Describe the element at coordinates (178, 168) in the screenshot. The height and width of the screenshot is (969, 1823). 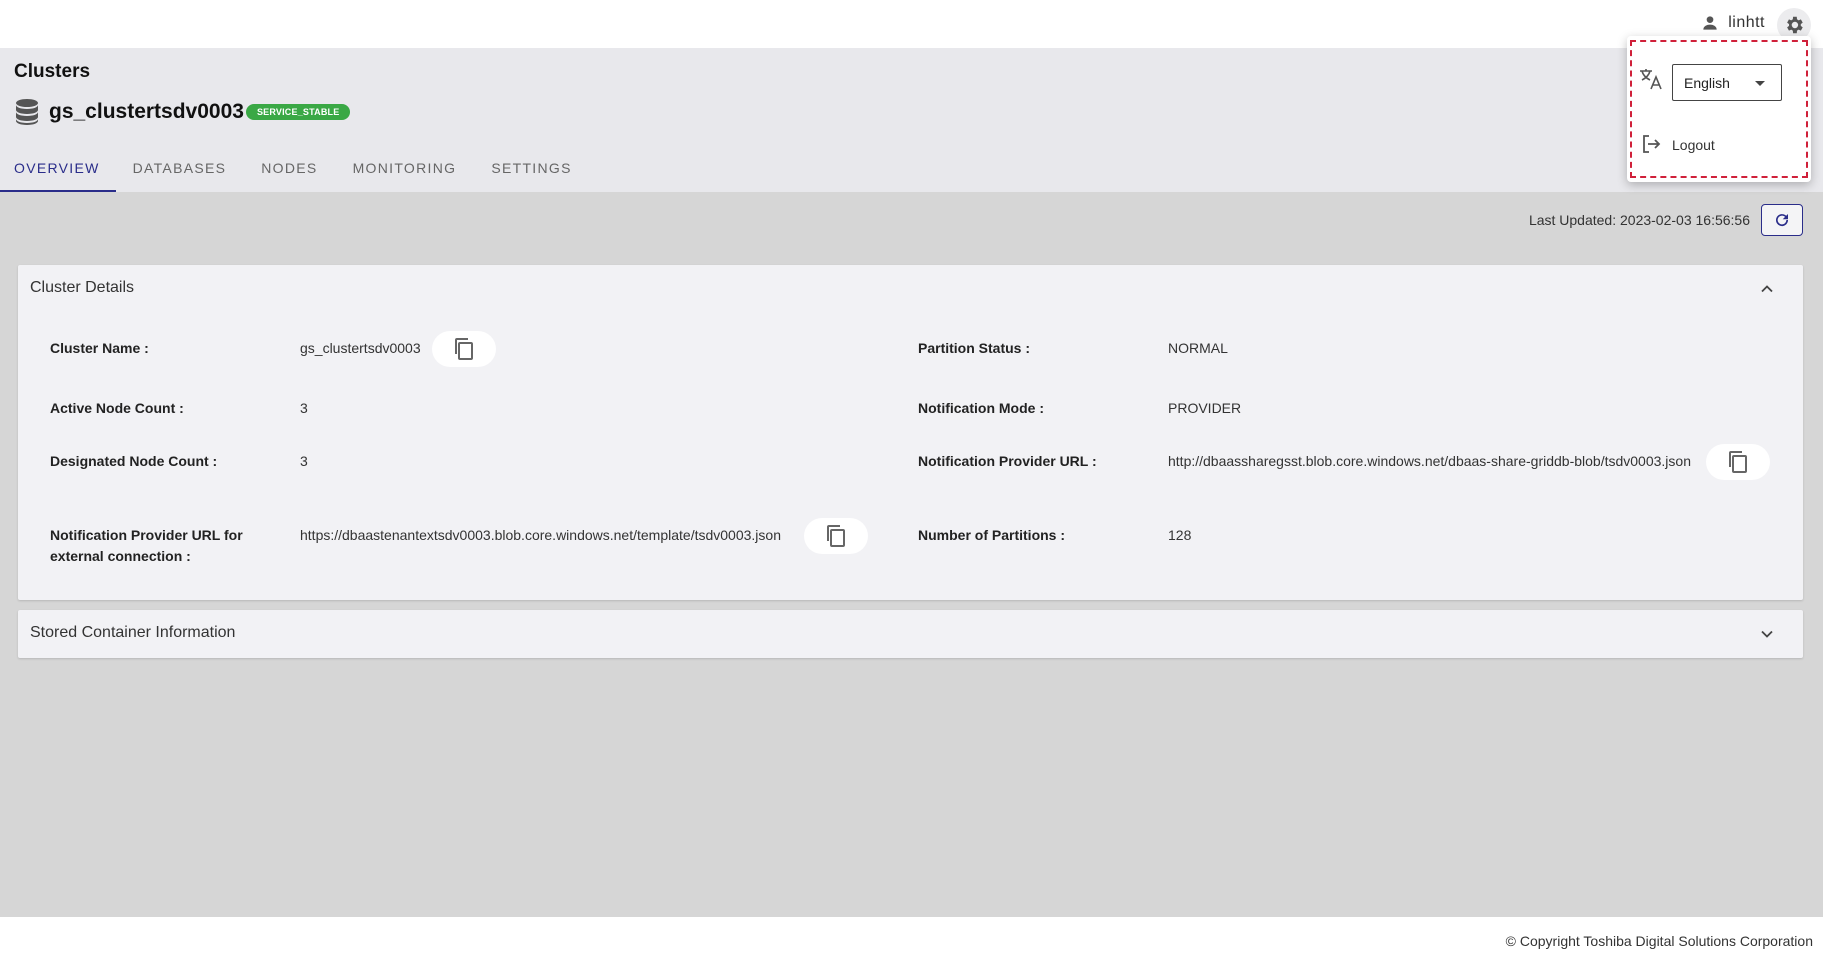
I see `tab-databases: DATABASES` at that location.